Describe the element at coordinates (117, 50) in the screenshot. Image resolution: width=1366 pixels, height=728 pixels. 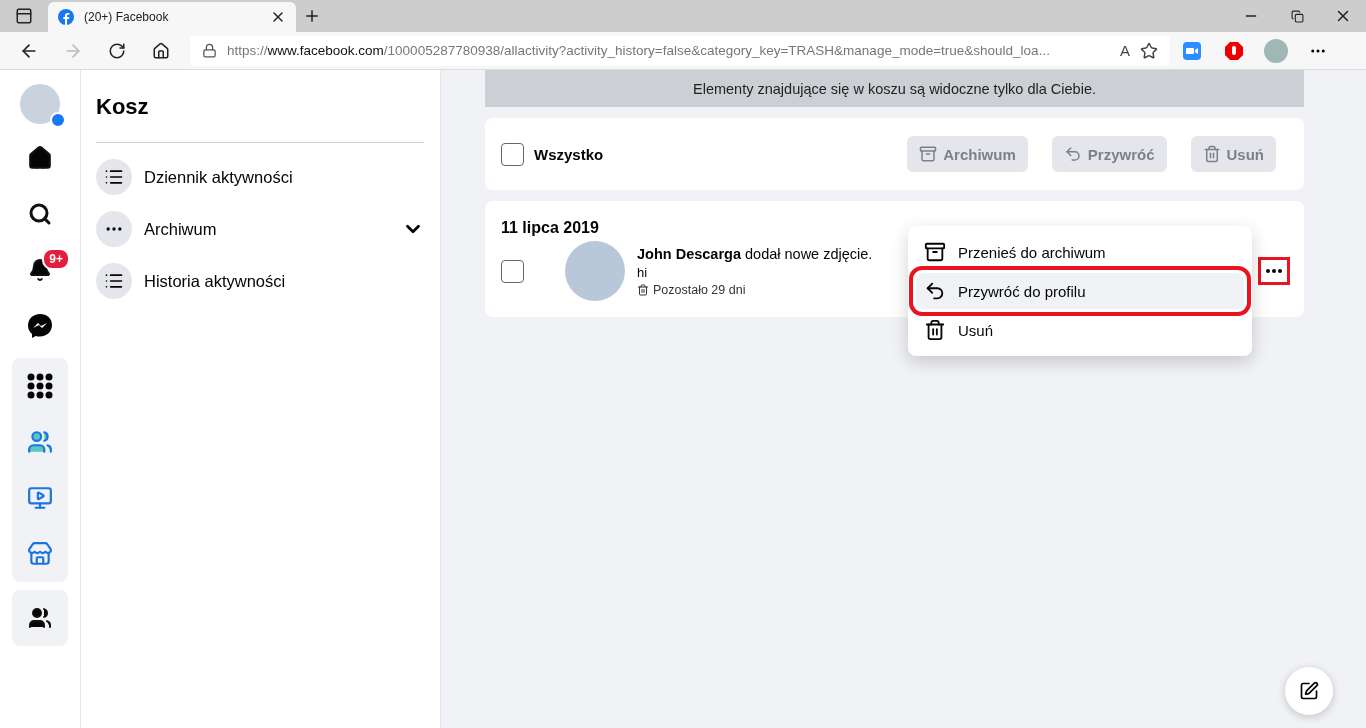
I see `reload-icon` at that location.